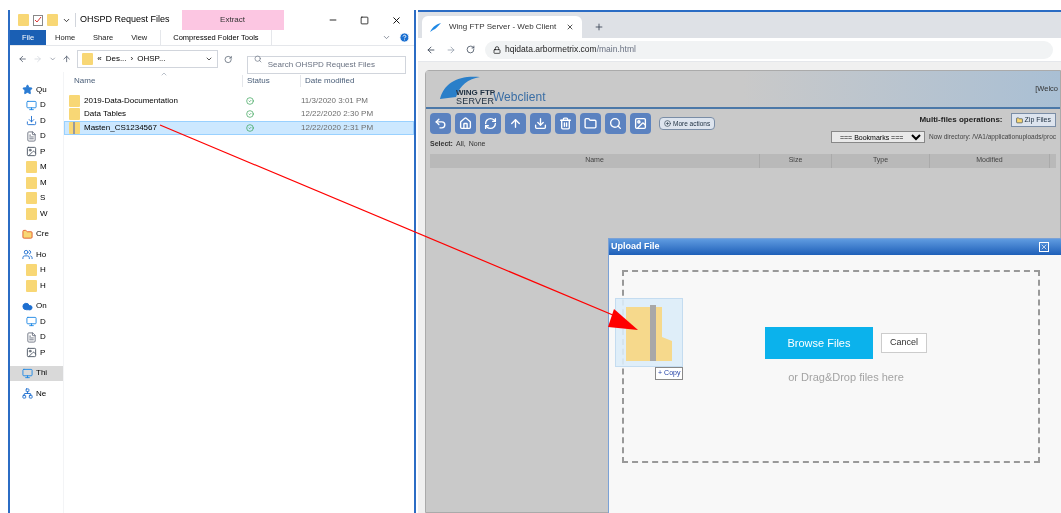  Describe the element at coordinates (451, 49) in the screenshot. I see `forward-icon` at that location.